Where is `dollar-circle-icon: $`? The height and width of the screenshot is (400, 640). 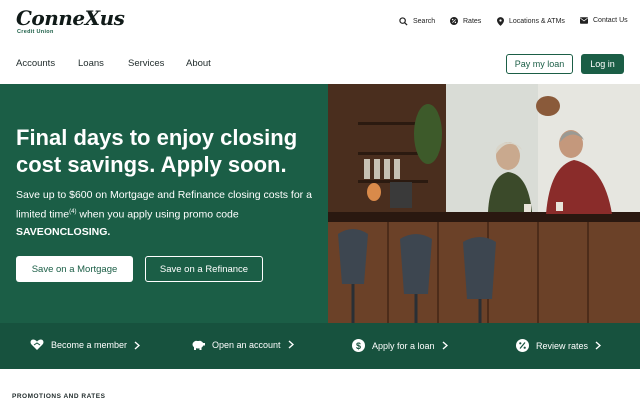 dollar-circle-icon: $ is located at coordinates (358, 345).